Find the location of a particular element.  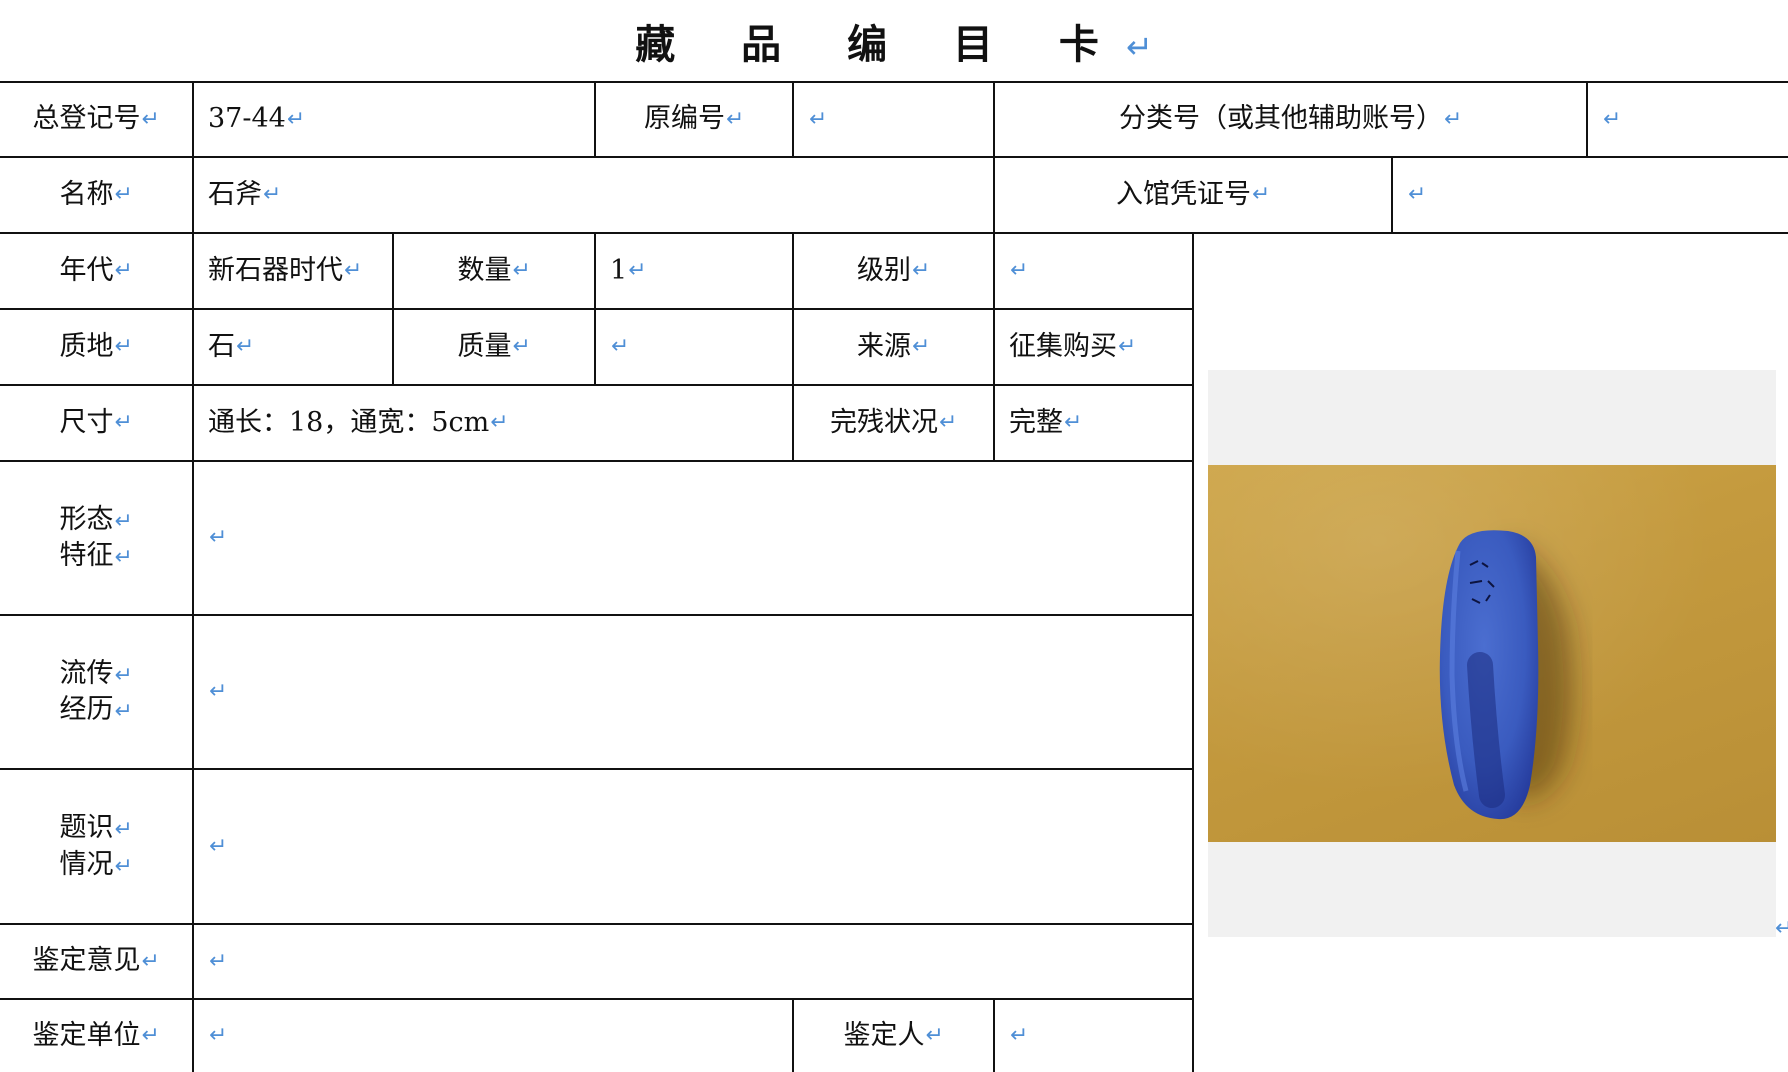

name-label: 名称 is located at coordinates (96, 195).